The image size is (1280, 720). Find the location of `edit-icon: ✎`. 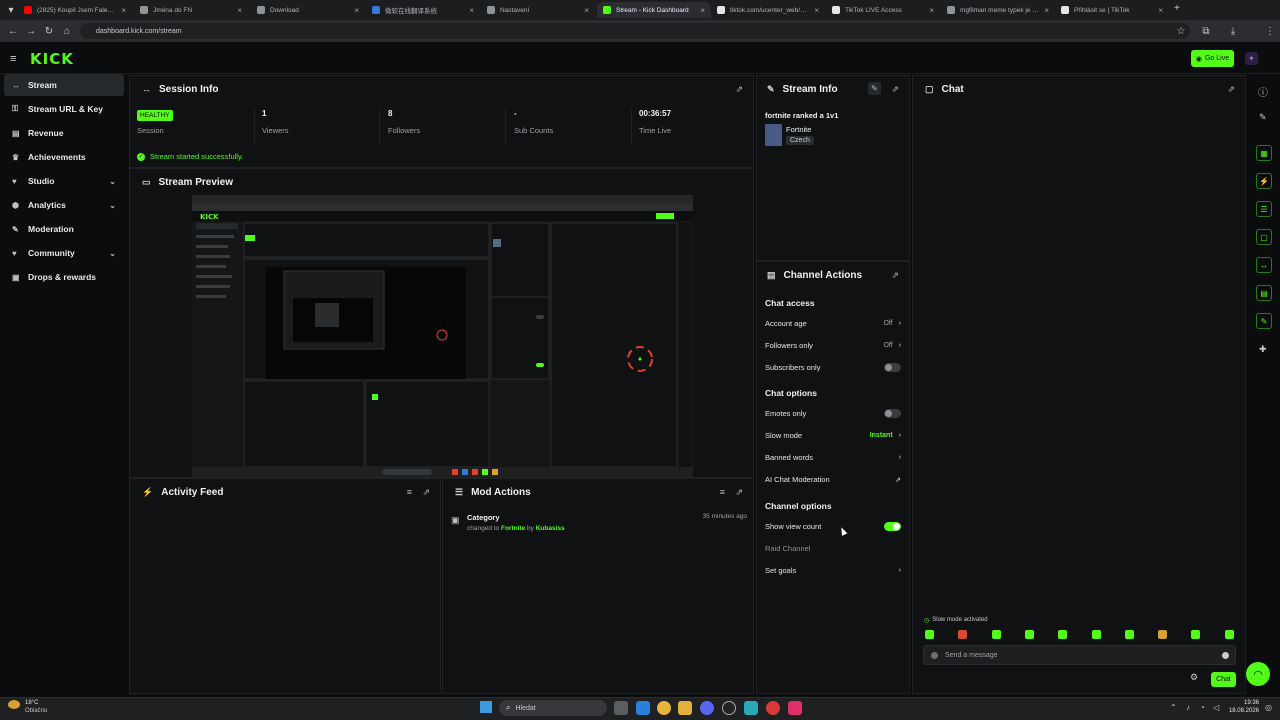

edit-icon: ✎ is located at coordinates (874, 88).